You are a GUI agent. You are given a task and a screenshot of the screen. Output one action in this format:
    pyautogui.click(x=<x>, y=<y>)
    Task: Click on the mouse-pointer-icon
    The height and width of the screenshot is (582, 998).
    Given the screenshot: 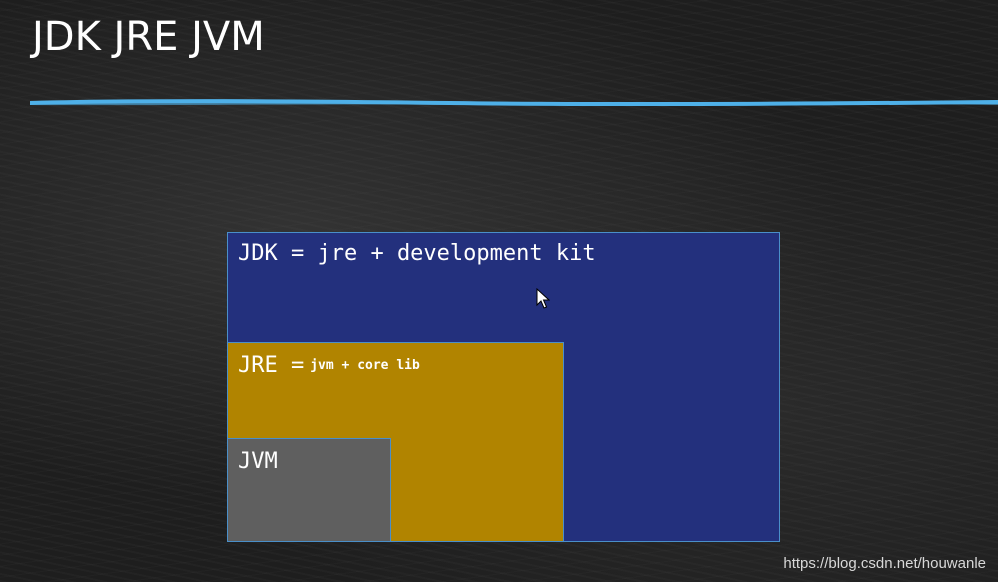 What is the action you would take?
    pyautogui.click(x=543, y=298)
    